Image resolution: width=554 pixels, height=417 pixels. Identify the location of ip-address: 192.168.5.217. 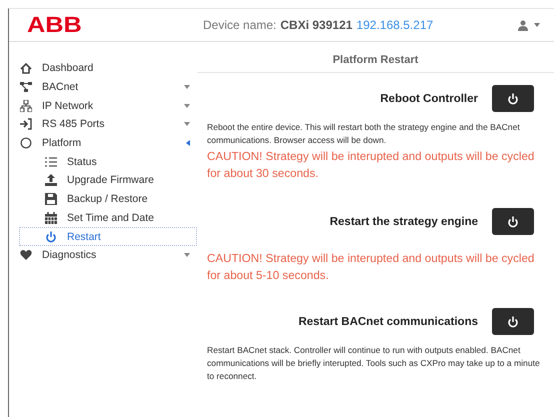
(395, 25).